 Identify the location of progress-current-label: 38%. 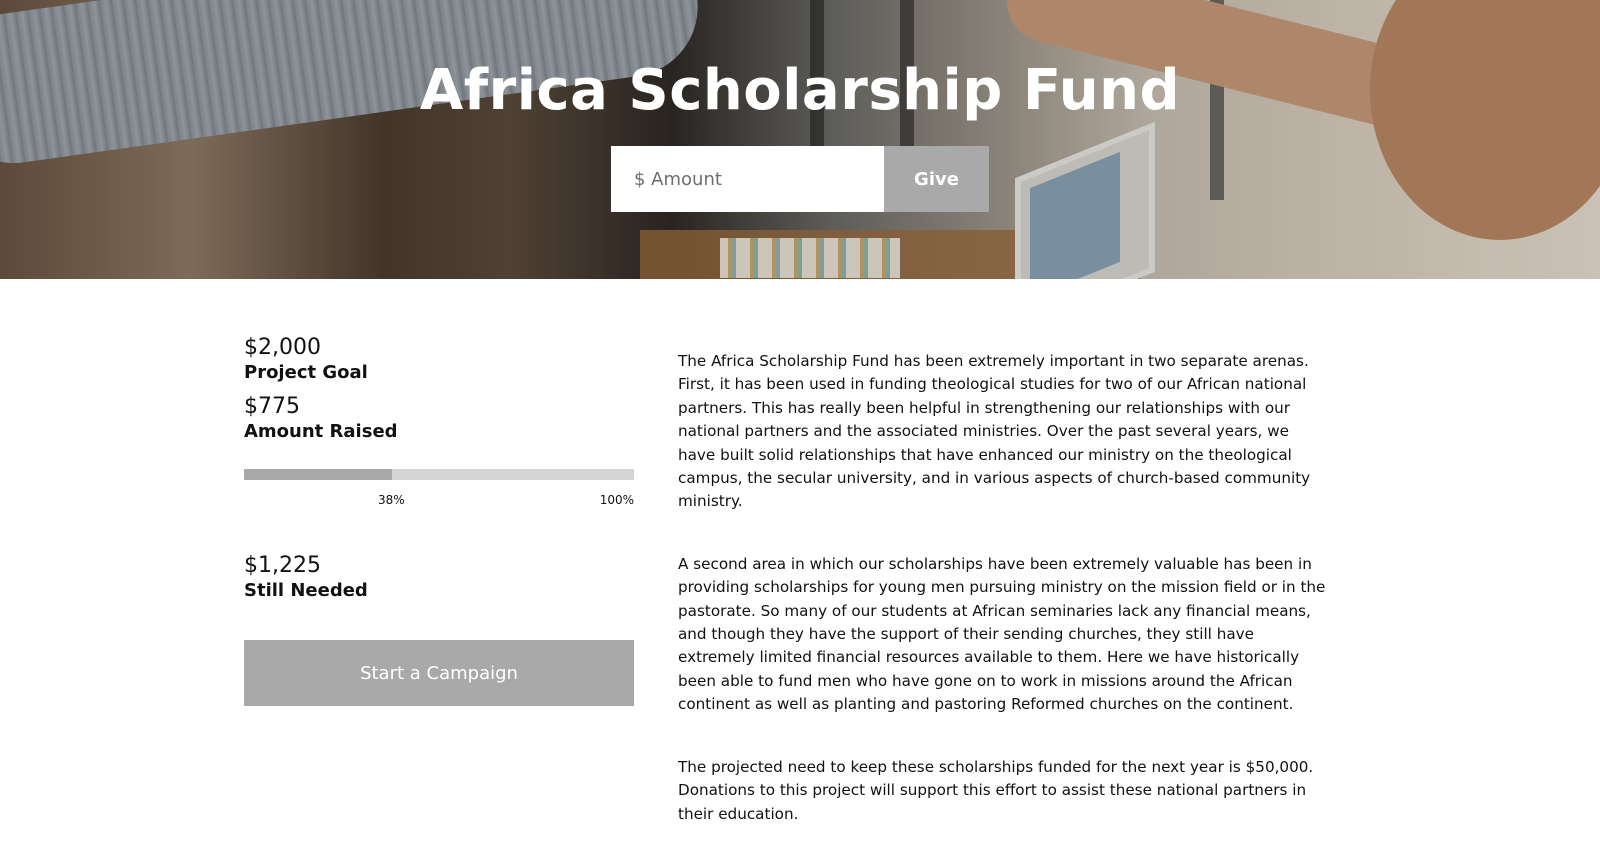
(391, 500).